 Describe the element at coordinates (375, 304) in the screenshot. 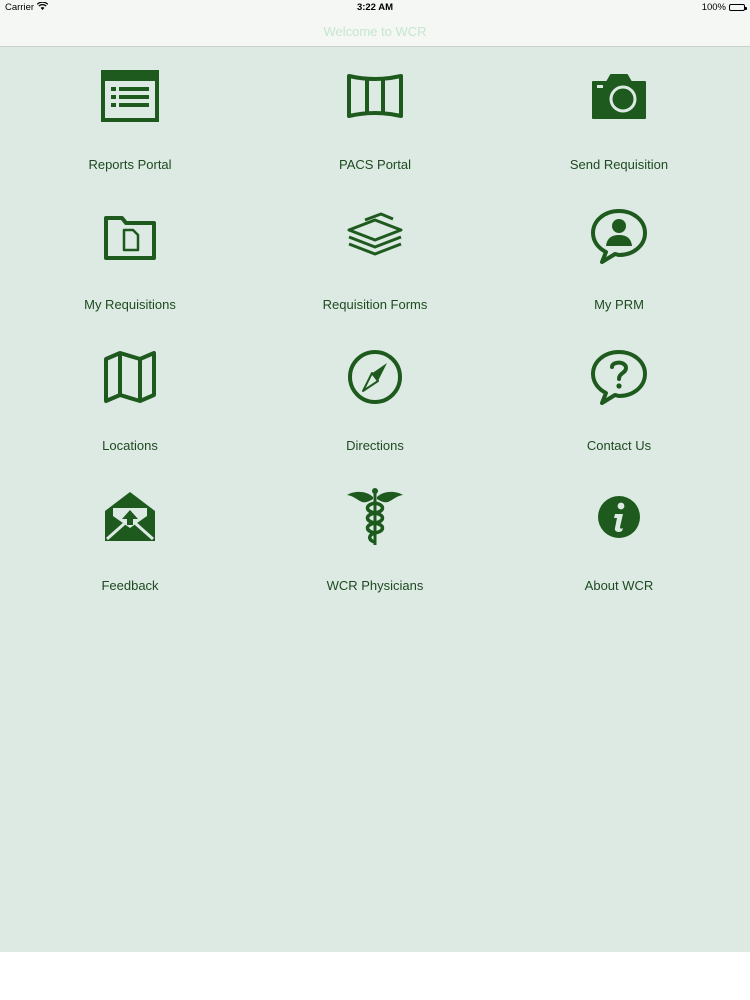

I see `requisition-forms-label: Requisition Forms` at that location.